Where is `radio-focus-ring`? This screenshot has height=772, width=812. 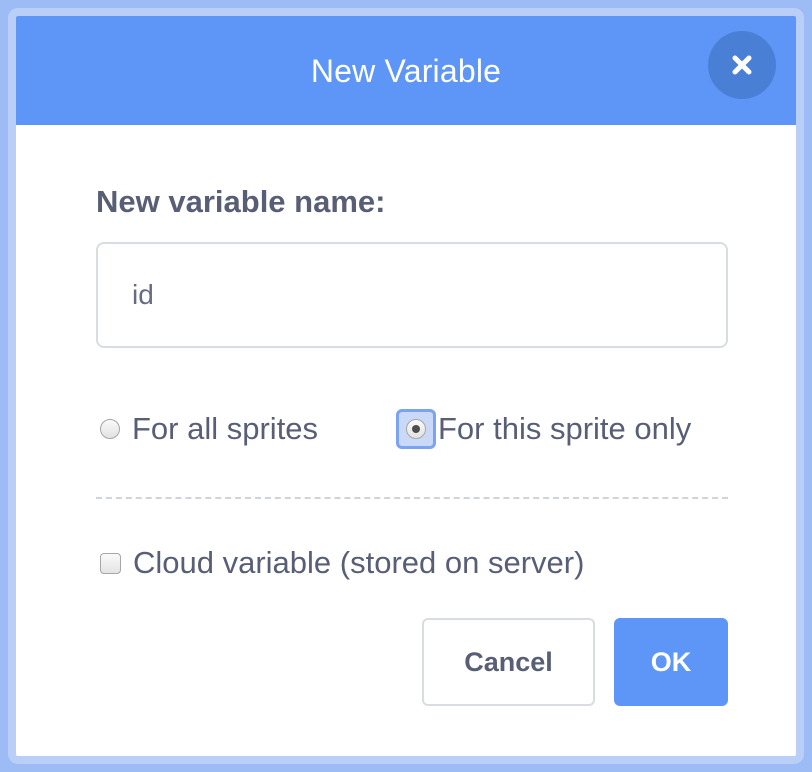 radio-focus-ring is located at coordinates (416, 429).